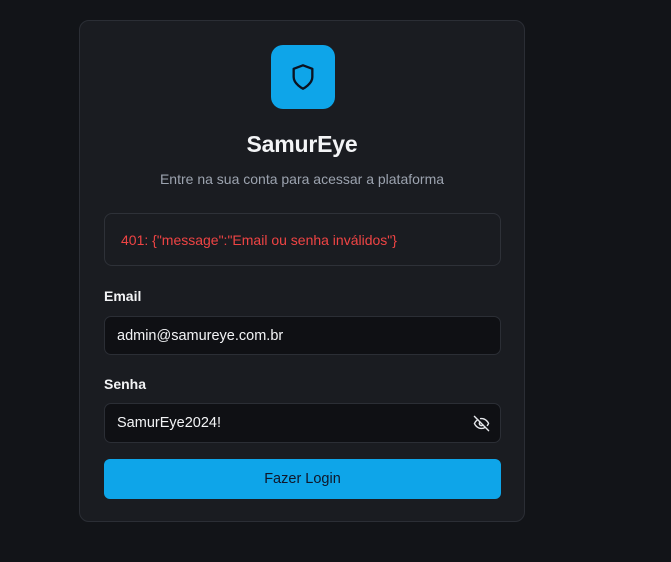 The height and width of the screenshot is (562, 671). What do you see at coordinates (125, 384) in the screenshot?
I see `password-label: Senha` at bounding box center [125, 384].